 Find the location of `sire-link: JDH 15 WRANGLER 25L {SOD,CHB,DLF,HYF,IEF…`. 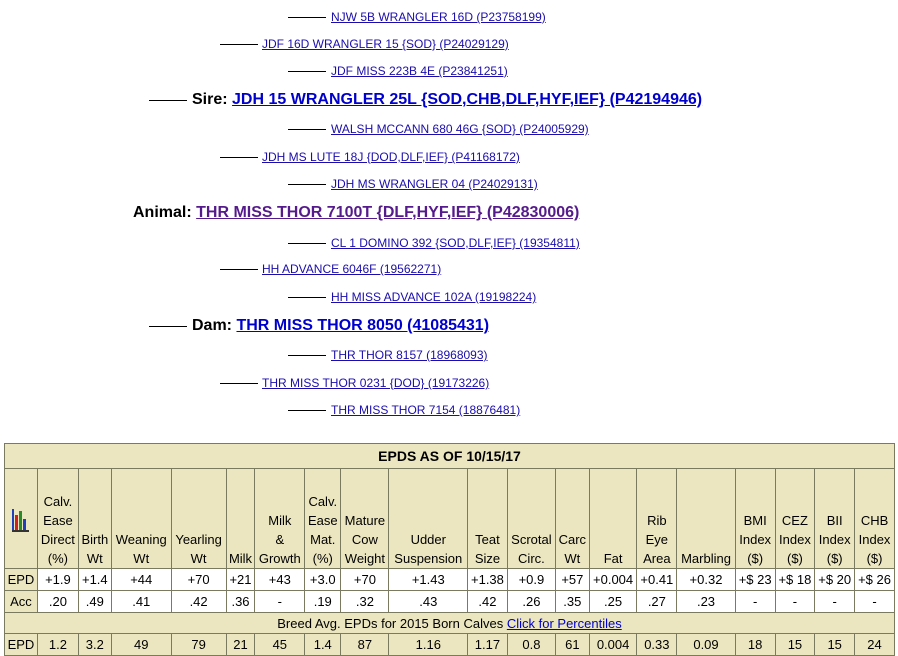

sire-link: JDH 15 WRANGLER 25L {SOD,CHB,DLF,HYF,IEF… is located at coordinates (467, 99).